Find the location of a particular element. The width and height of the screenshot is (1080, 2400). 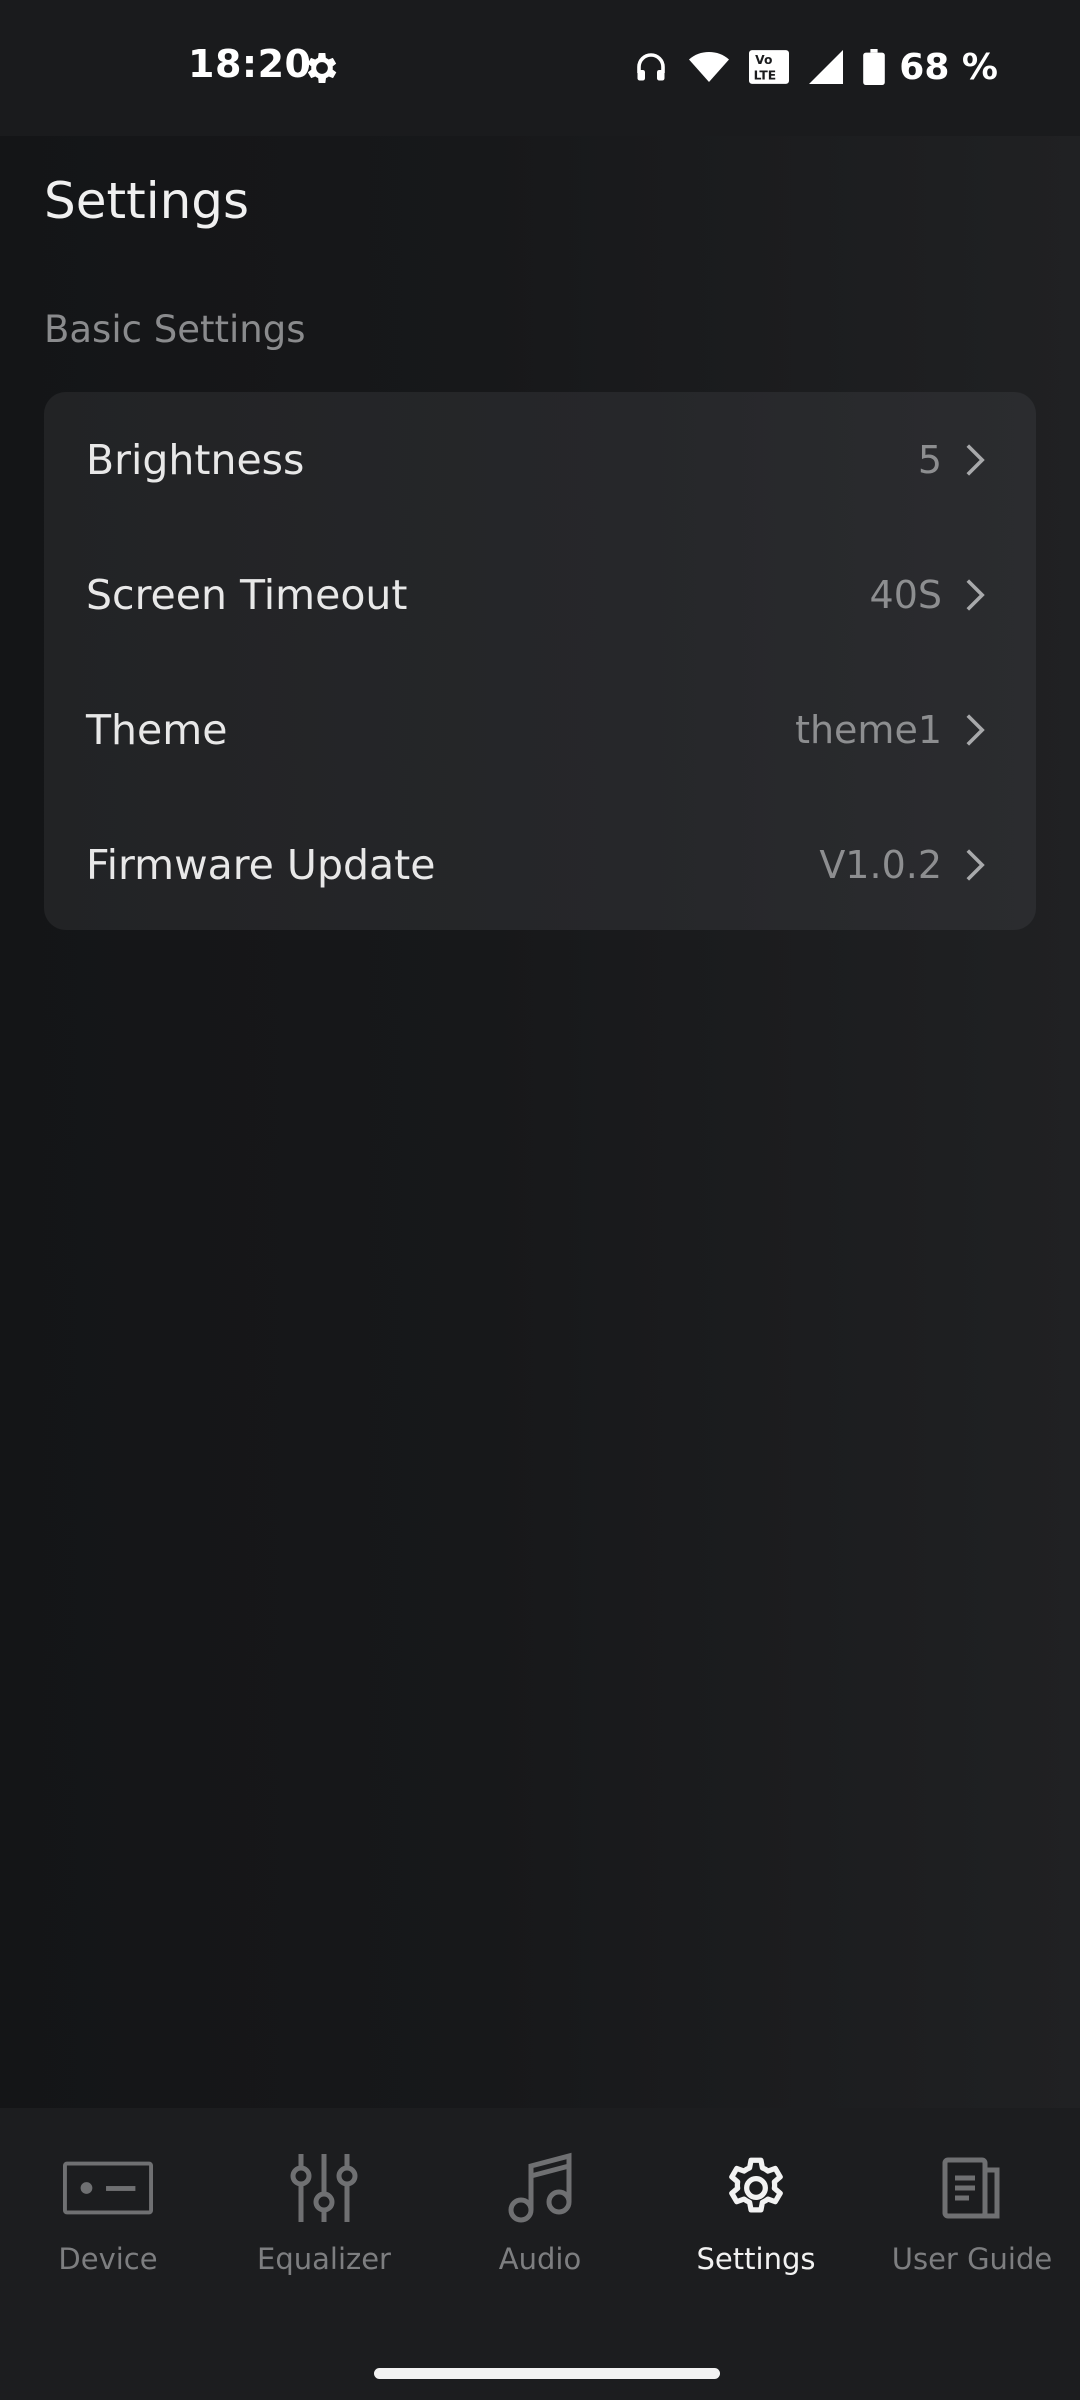

volte-icon: Vo LTE is located at coordinates (769, 67).